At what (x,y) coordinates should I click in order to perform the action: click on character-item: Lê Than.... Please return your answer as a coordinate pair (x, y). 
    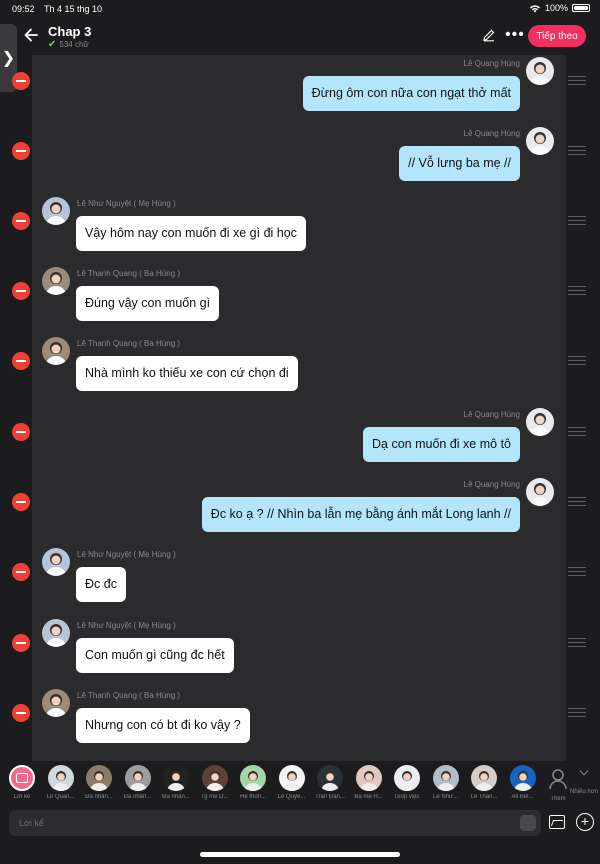
    Looking at the image, I should click on (484, 782).